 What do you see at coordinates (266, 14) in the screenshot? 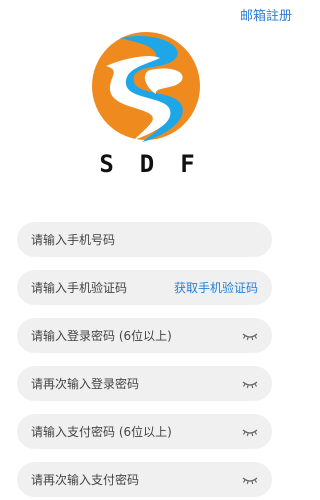
I see `email-register-link: 邮箱註册` at bounding box center [266, 14].